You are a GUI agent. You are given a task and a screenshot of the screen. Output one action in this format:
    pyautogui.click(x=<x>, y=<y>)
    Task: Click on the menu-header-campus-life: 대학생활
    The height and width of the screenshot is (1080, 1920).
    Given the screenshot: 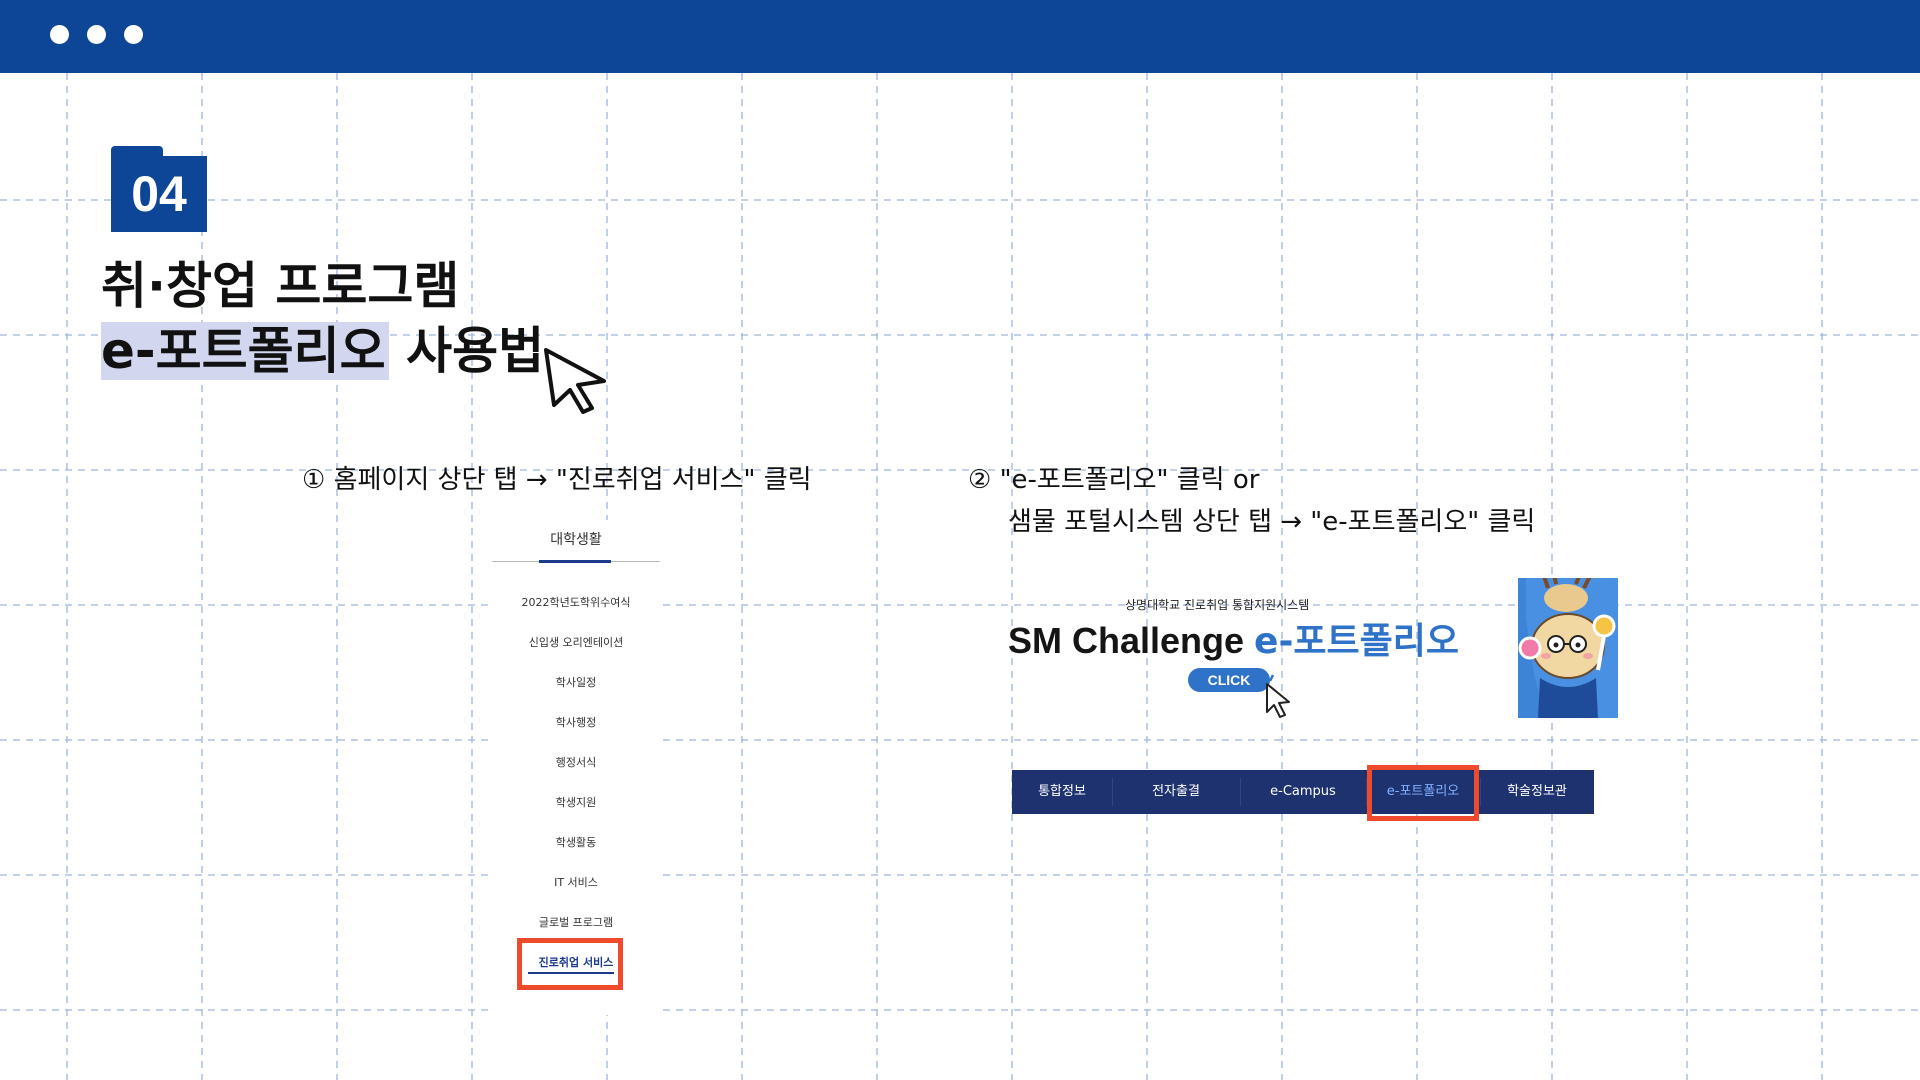 What is the action you would take?
    pyautogui.click(x=576, y=540)
    